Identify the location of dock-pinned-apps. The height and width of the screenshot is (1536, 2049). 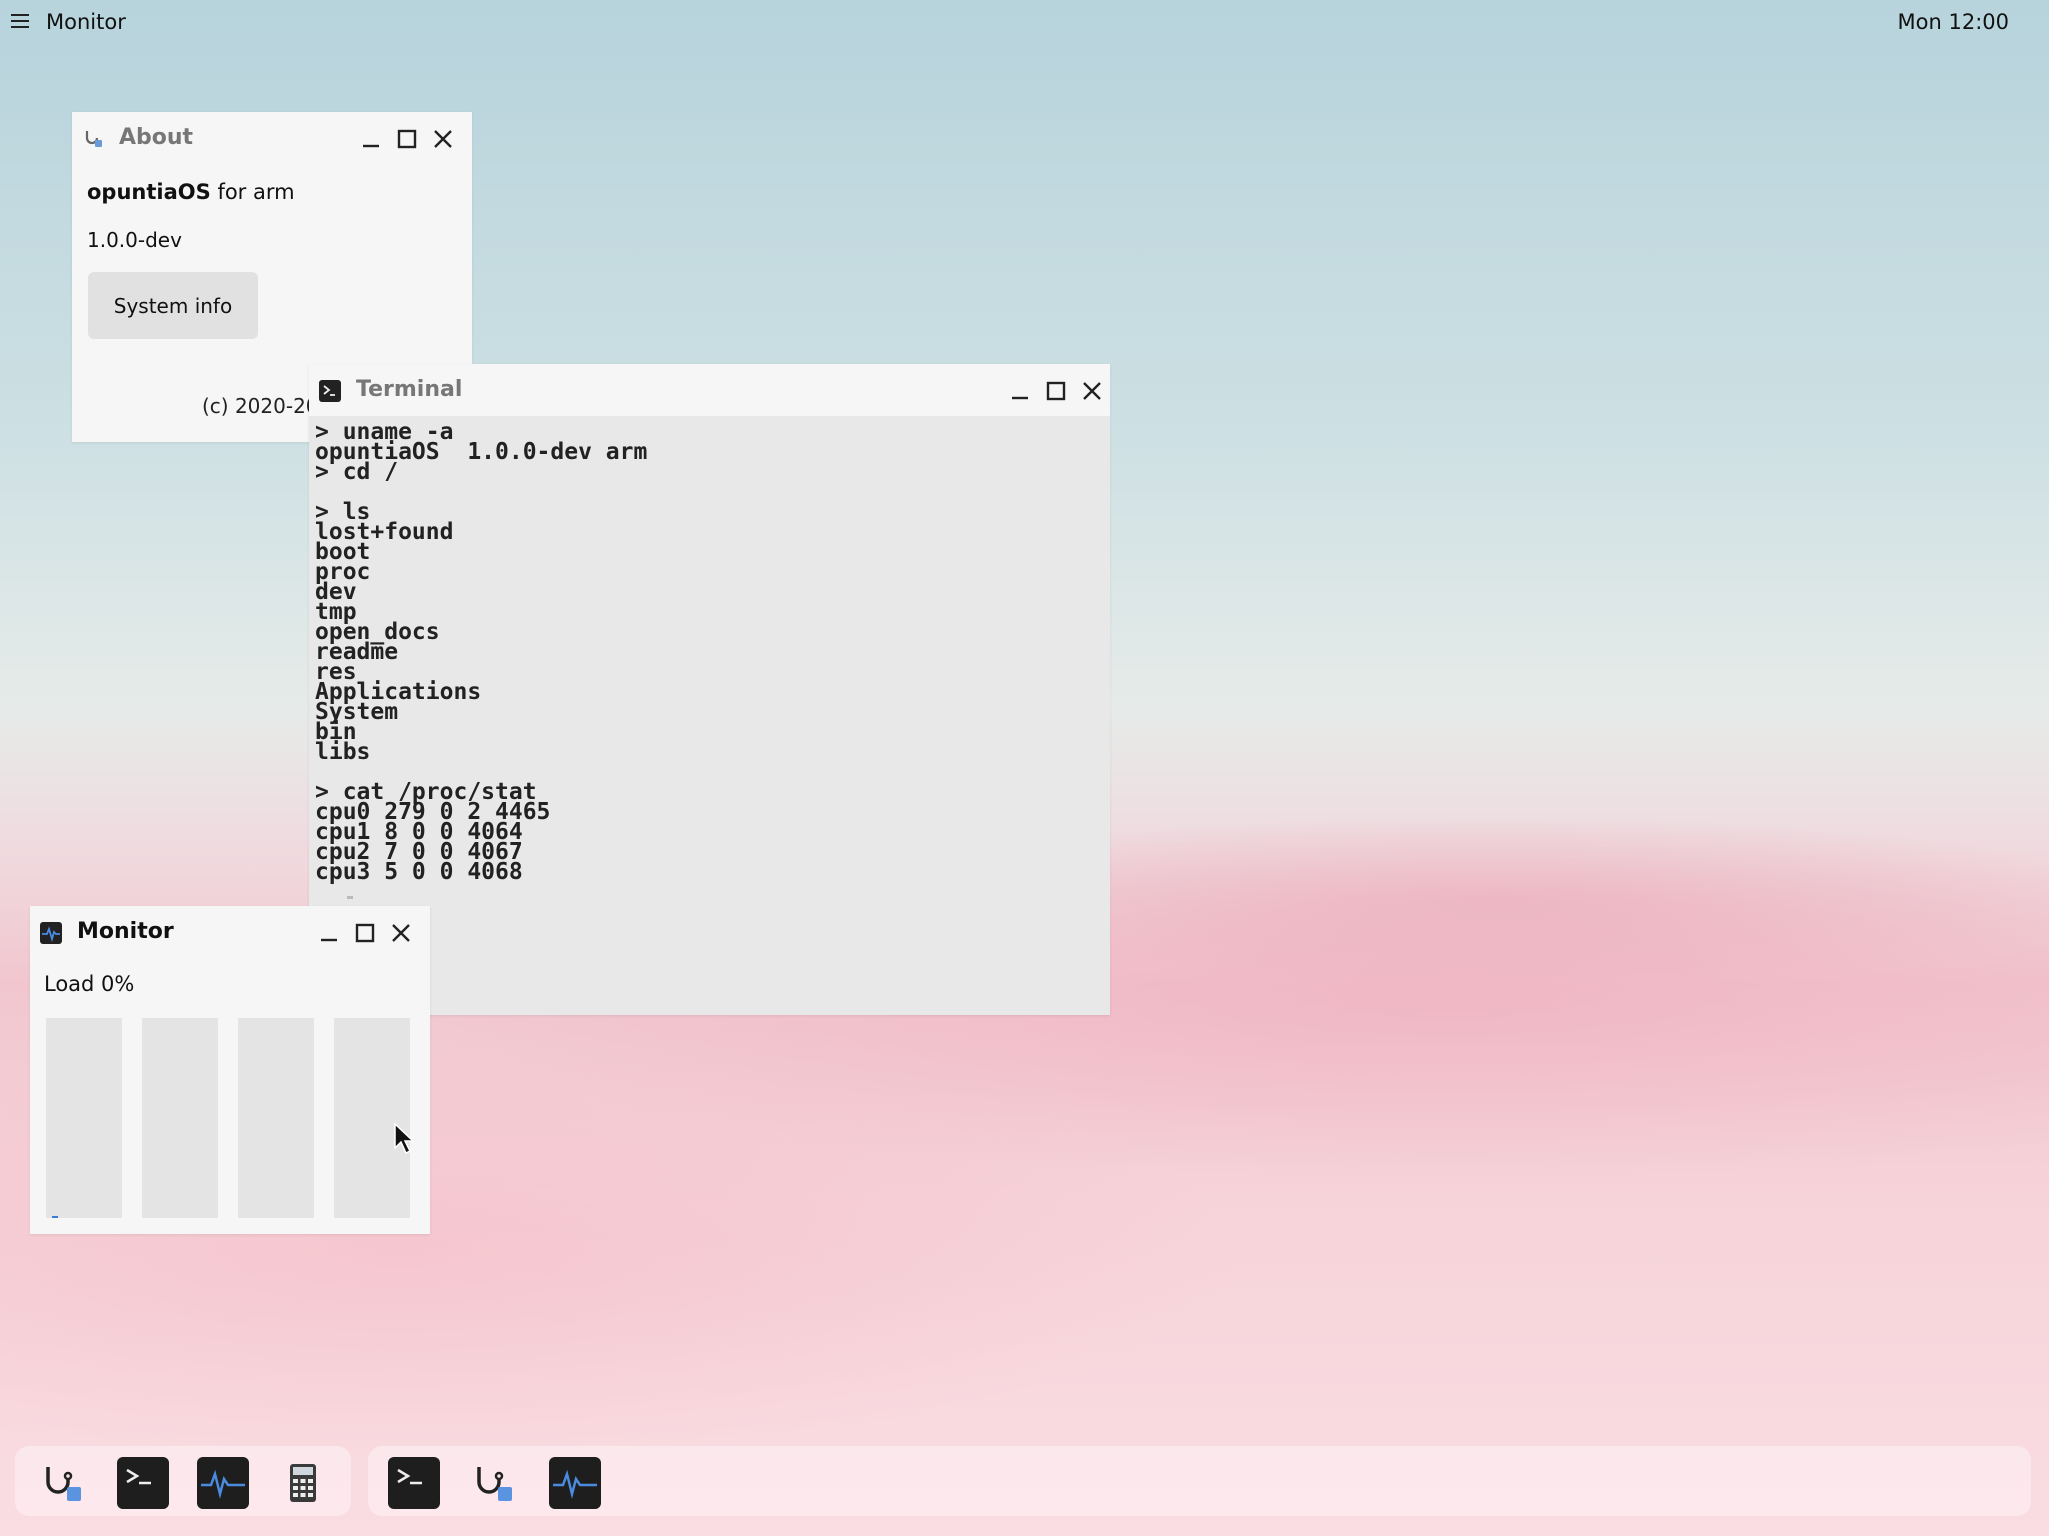
(183, 1481).